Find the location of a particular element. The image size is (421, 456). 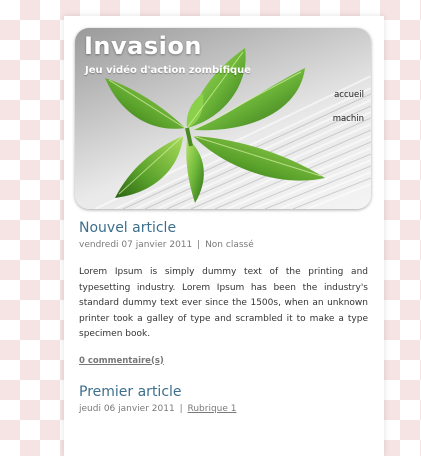

main-nav: accueil machin is located at coordinates (348, 114).